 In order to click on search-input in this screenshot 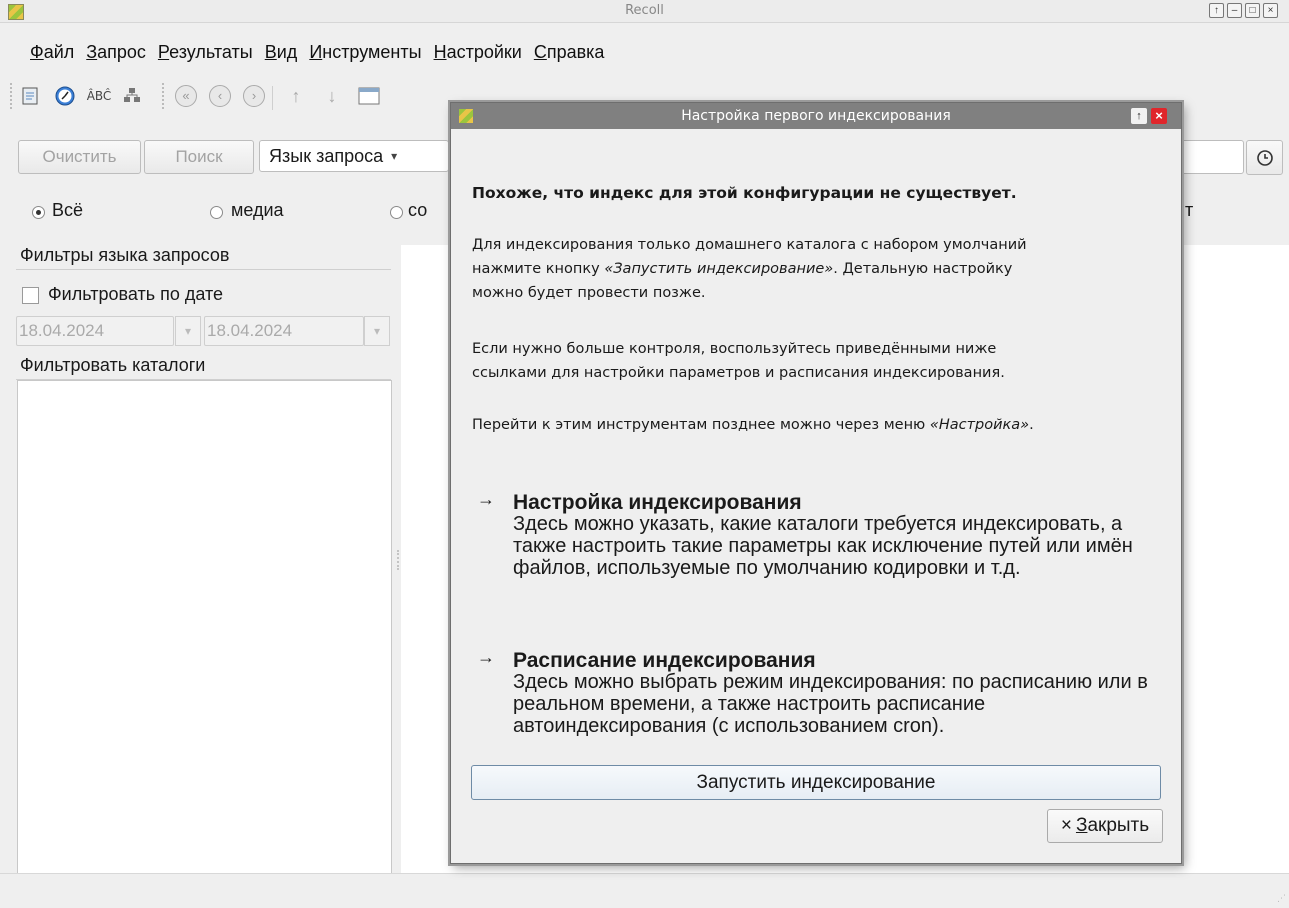, I will do `click(1212, 157)`.